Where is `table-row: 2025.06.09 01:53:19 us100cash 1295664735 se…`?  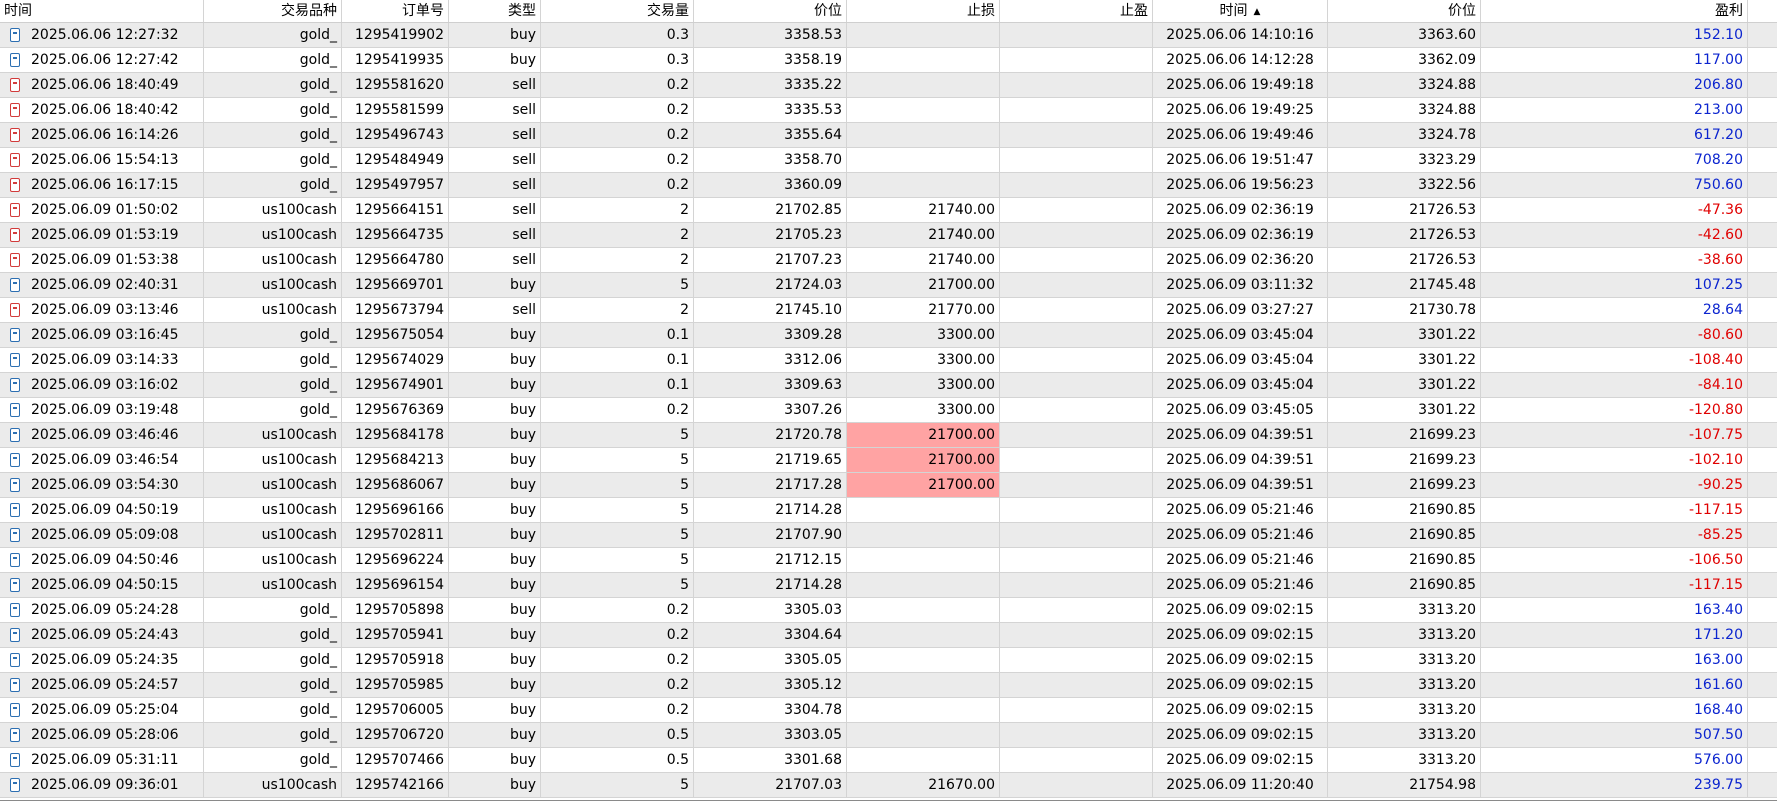
table-row: 2025.06.09 01:53:19 us100cash 1295664735 se… is located at coordinates (888, 235).